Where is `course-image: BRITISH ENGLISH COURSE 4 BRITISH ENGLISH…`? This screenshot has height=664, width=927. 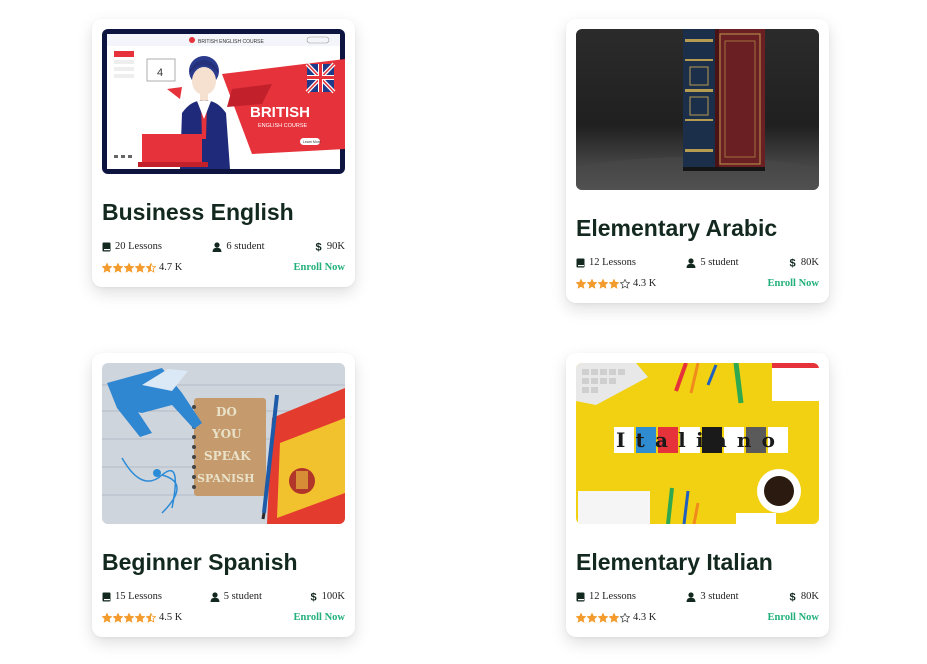
course-image: BRITISH ENGLISH COURSE 4 BRITISH ENGLISH… is located at coordinates (223, 101).